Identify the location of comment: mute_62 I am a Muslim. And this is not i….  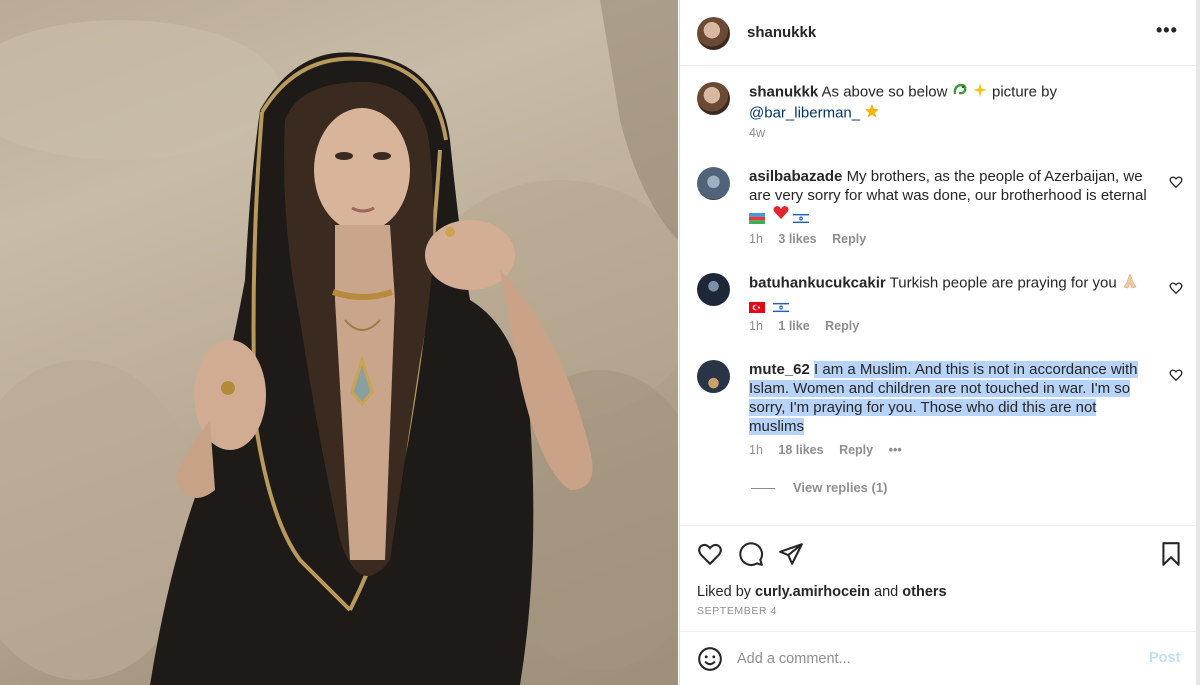
(954, 398).